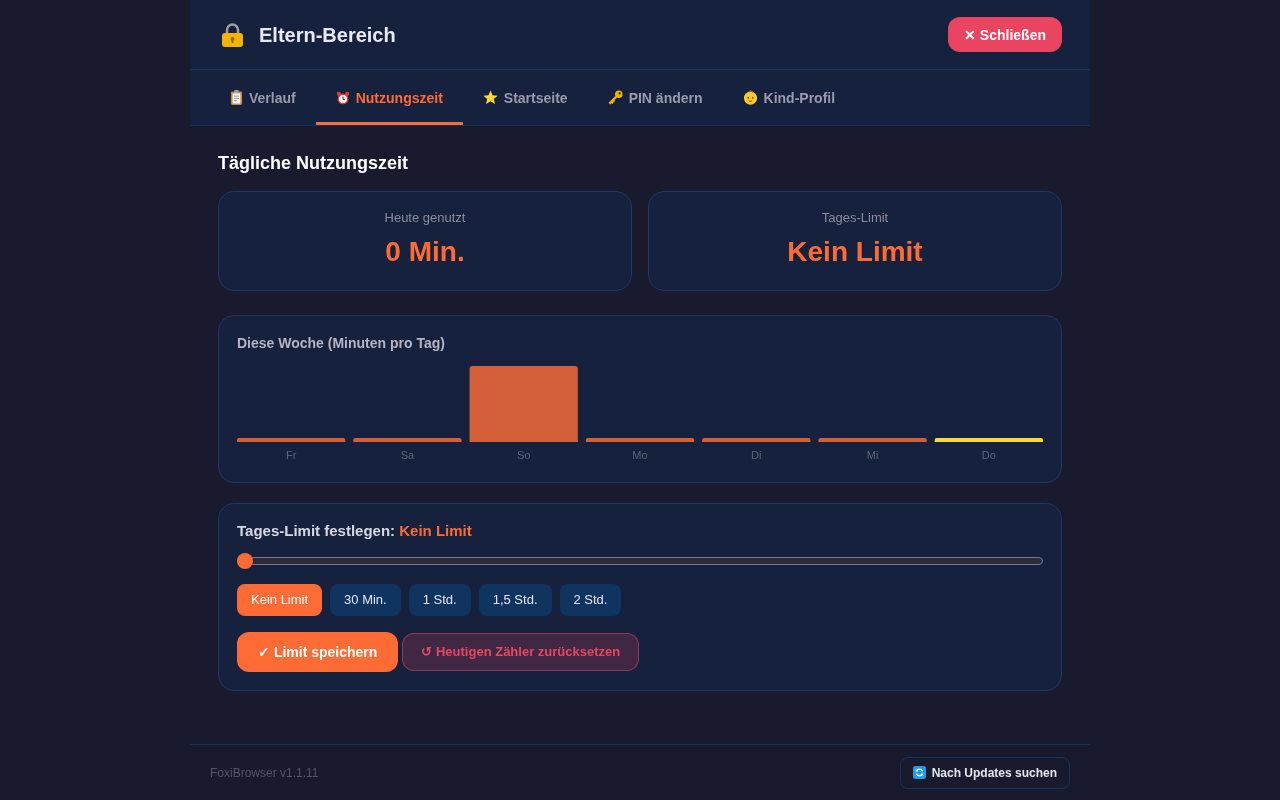 The height and width of the screenshot is (800, 1280). What do you see at coordinates (425, 218) in the screenshot?
I see `stat-label: Heute genutzt` at bounding box center [425, 218].